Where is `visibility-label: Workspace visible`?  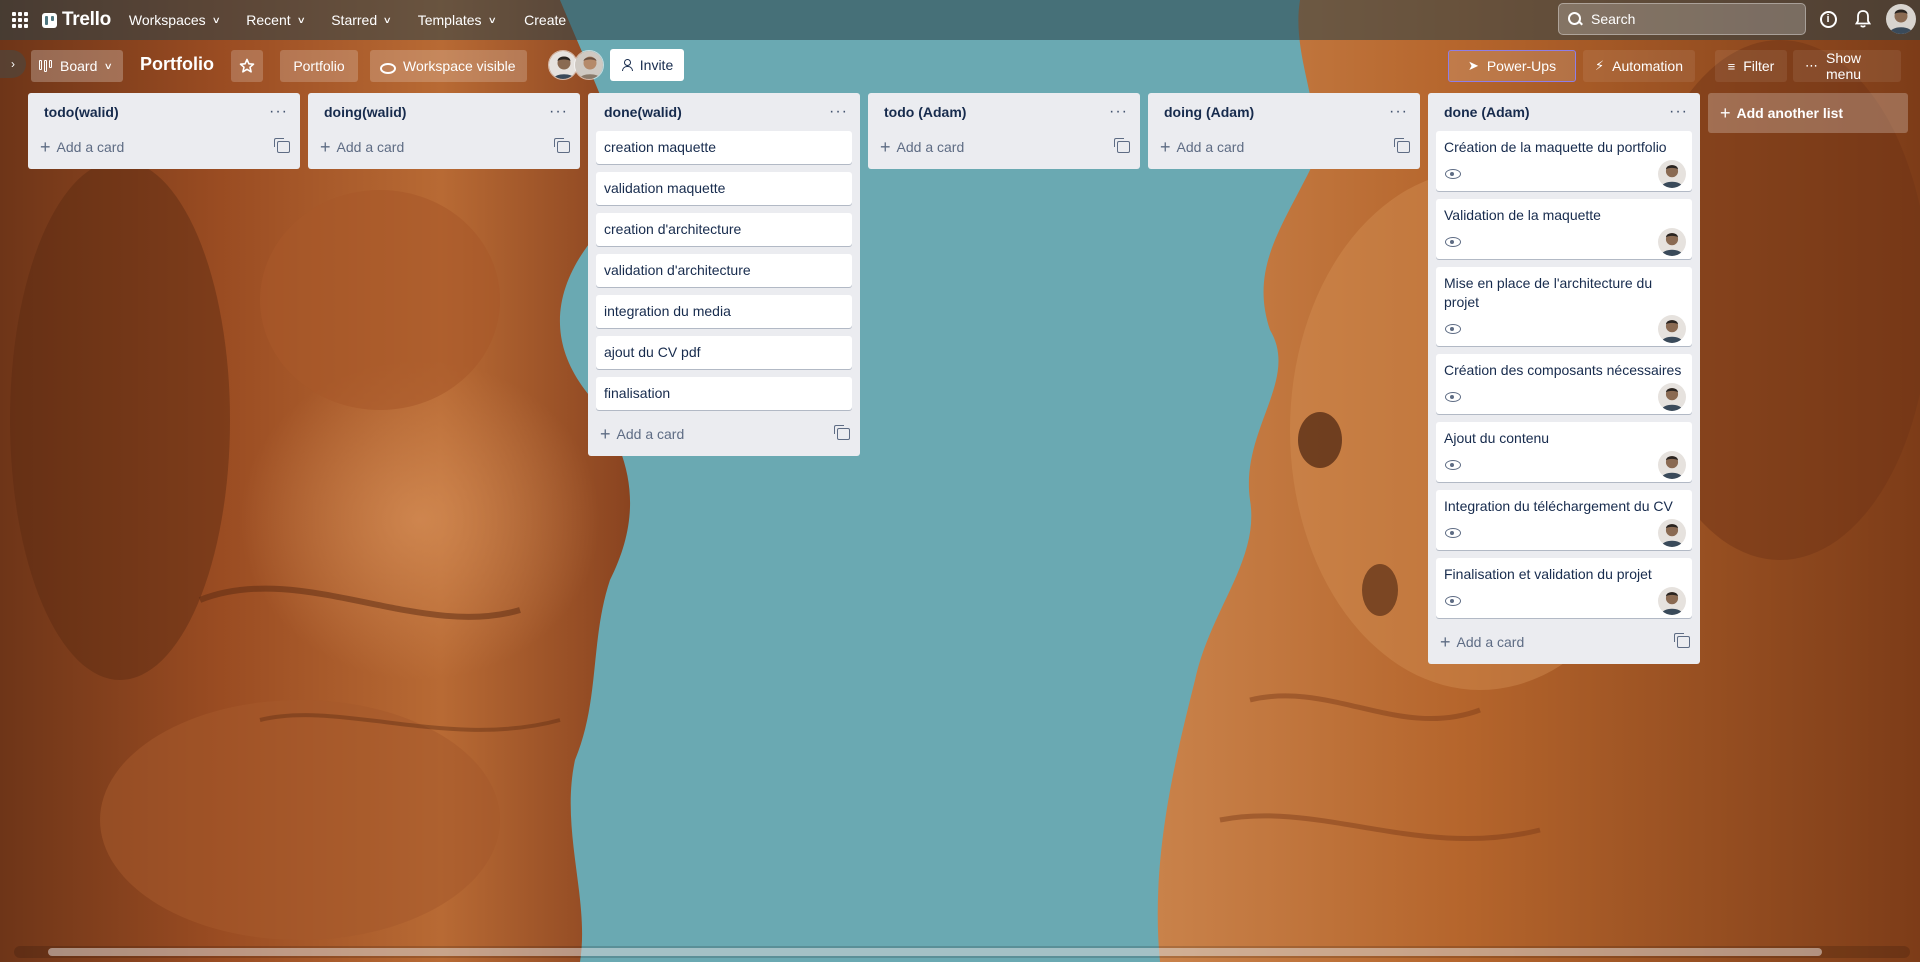
visibility-label: Workspace visible is located at coordinates (459, 66).